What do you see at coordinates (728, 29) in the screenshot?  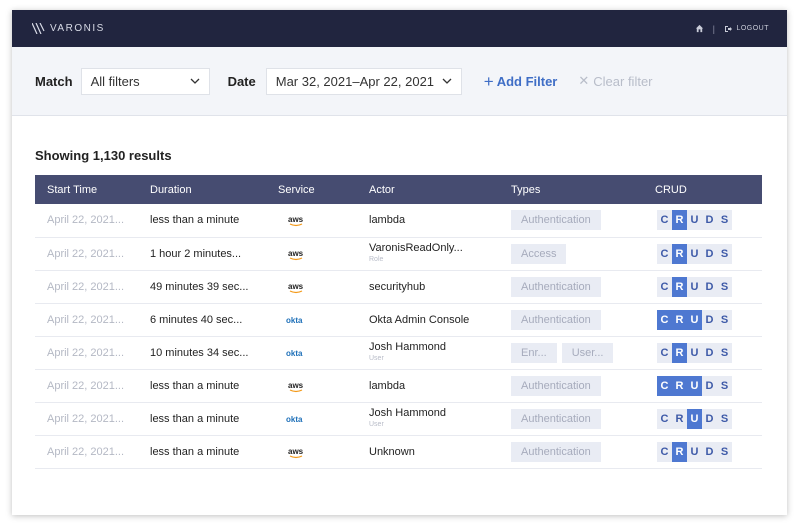 I see `logout-icon` at bounding box center [728, 29].